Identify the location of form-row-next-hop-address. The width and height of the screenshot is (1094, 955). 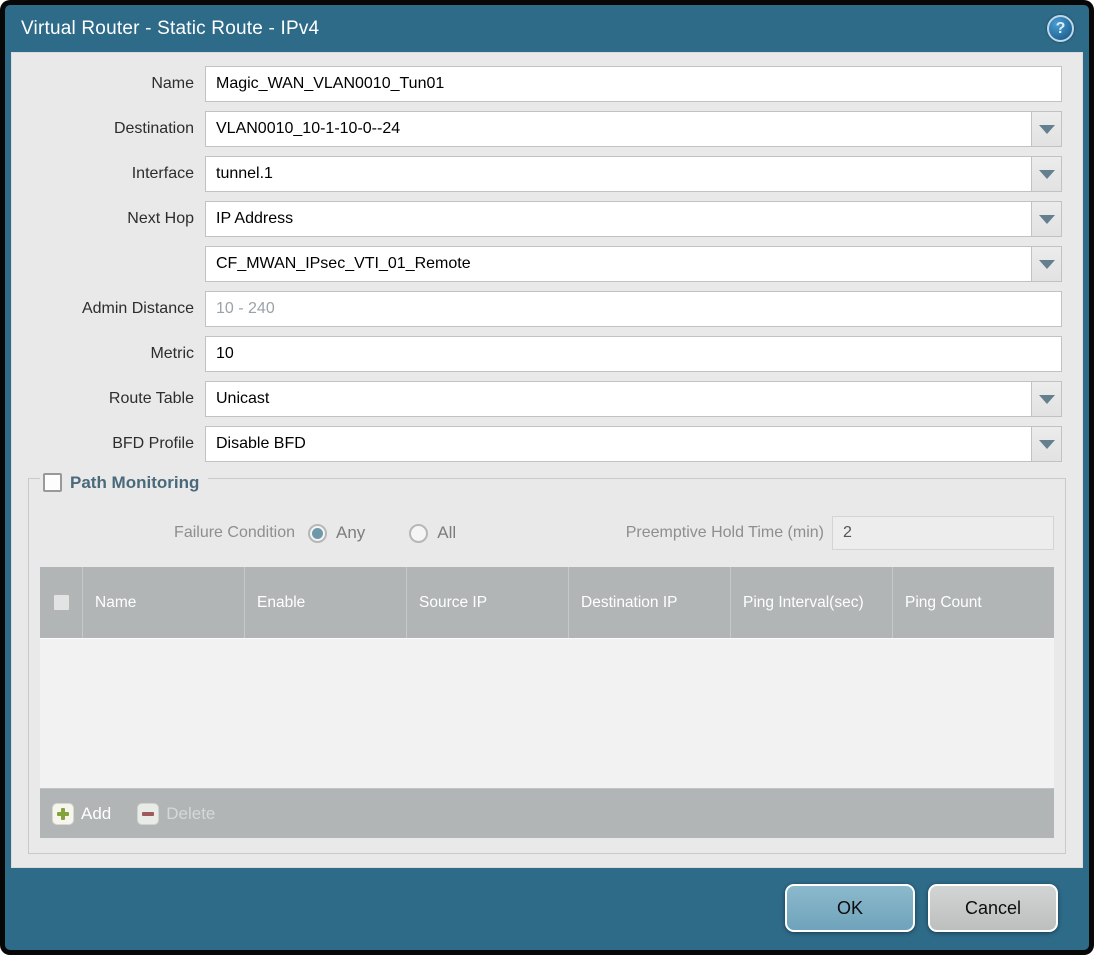
(541, 264).